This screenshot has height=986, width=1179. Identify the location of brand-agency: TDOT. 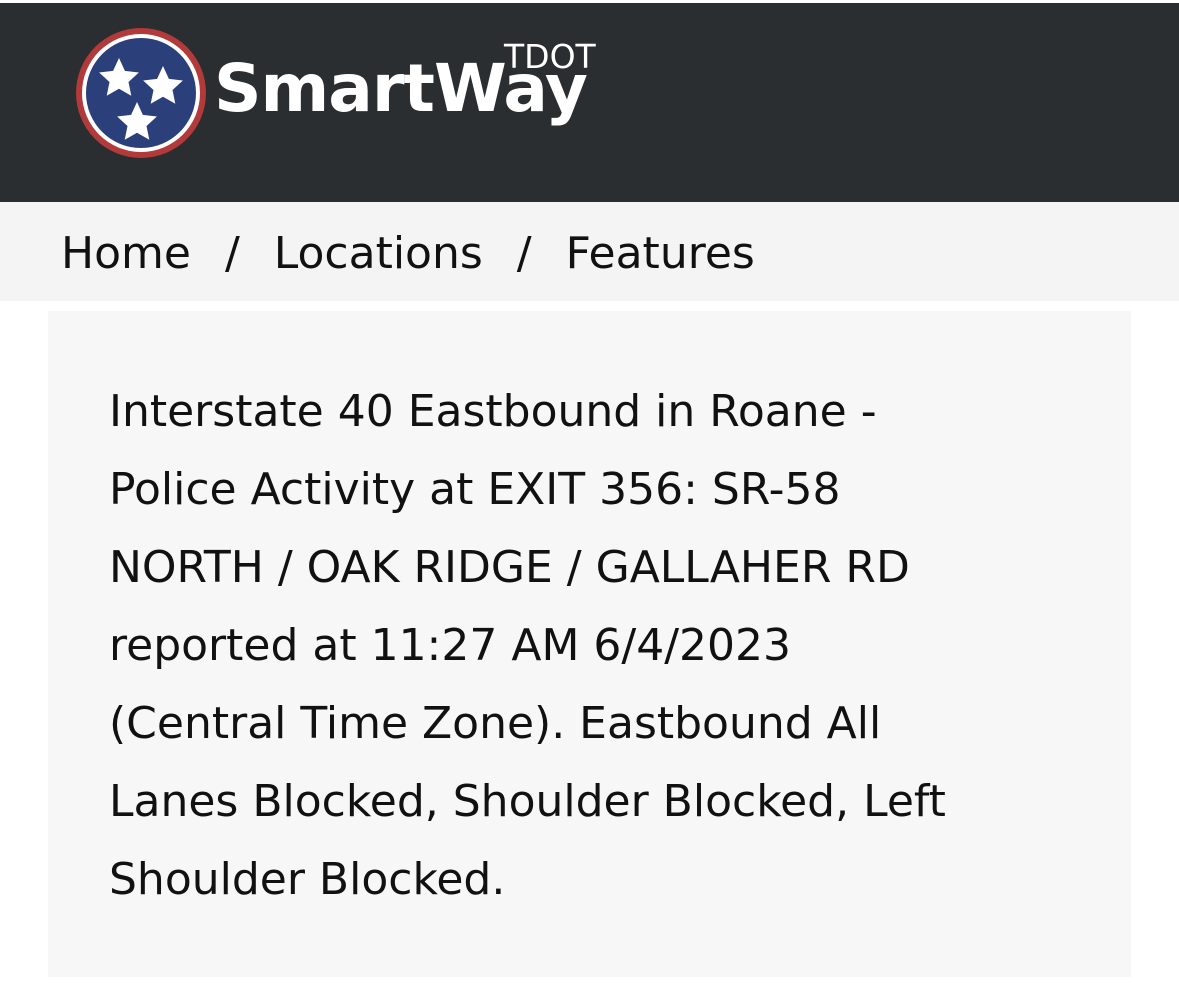
(550, 56).